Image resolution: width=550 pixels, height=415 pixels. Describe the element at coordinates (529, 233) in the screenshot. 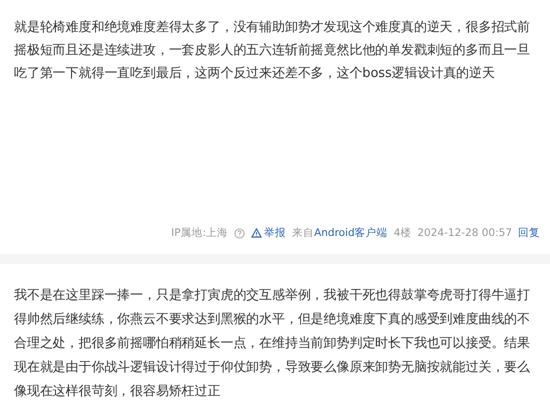

I see `reply-link: 回复` at that location.